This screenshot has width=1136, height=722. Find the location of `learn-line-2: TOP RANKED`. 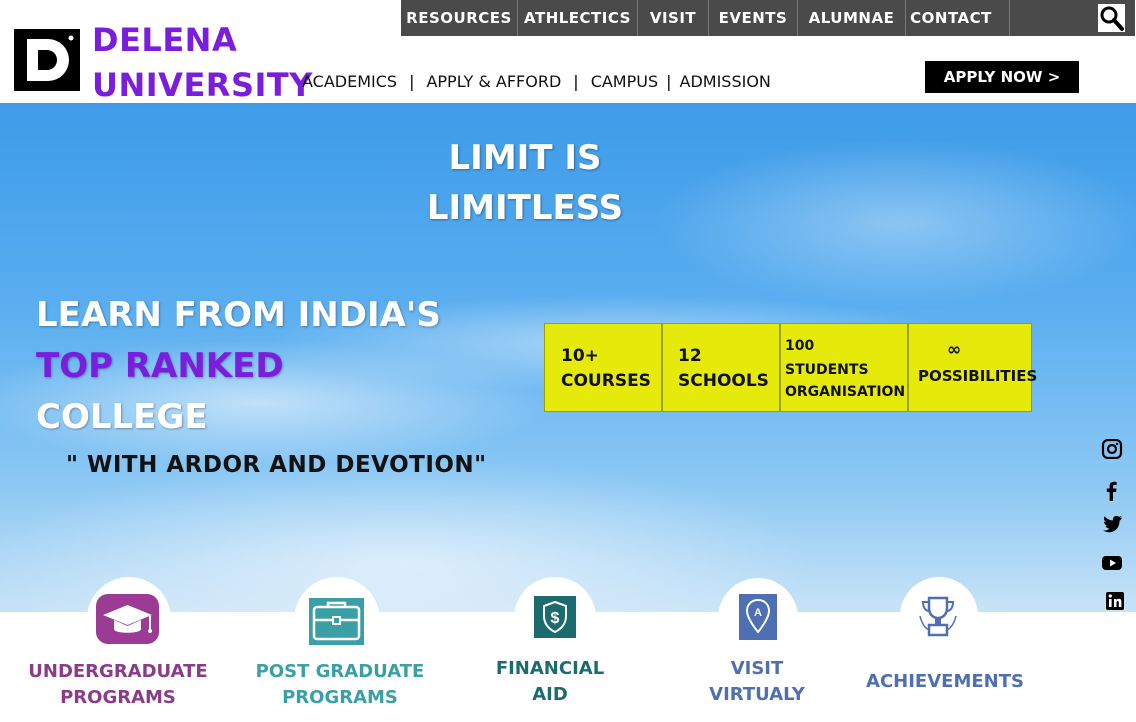

learn-line-2: TOP RANKED is located at coordinates (160, 366).